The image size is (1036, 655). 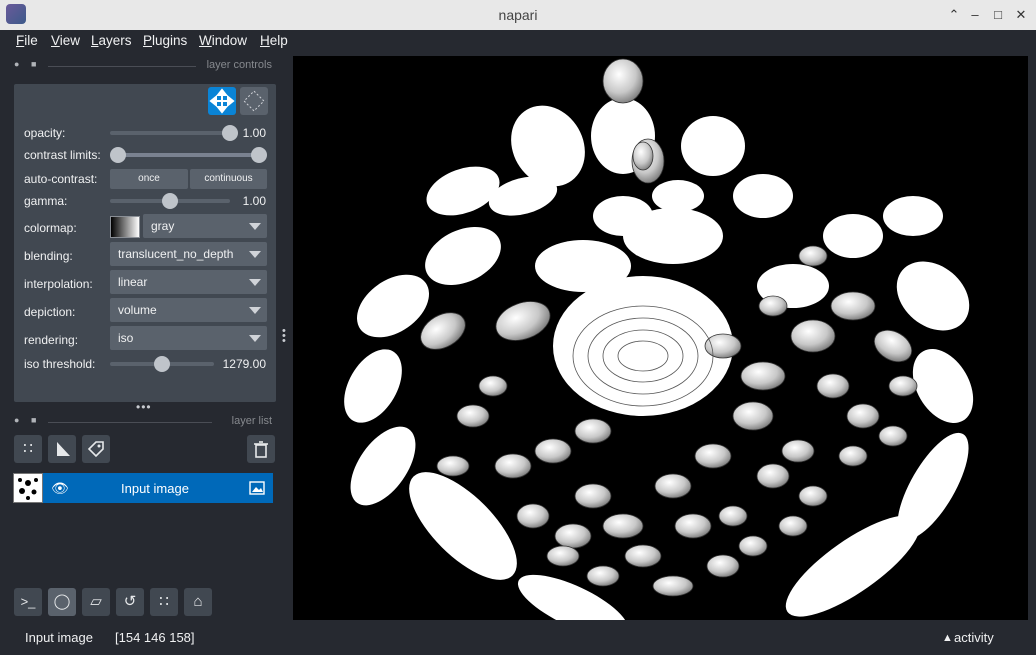 What do you see at coordinates (60, 488) in the screenshot?
I see `visibility-eye-icon: 👁` at bounding box center [60, 488].